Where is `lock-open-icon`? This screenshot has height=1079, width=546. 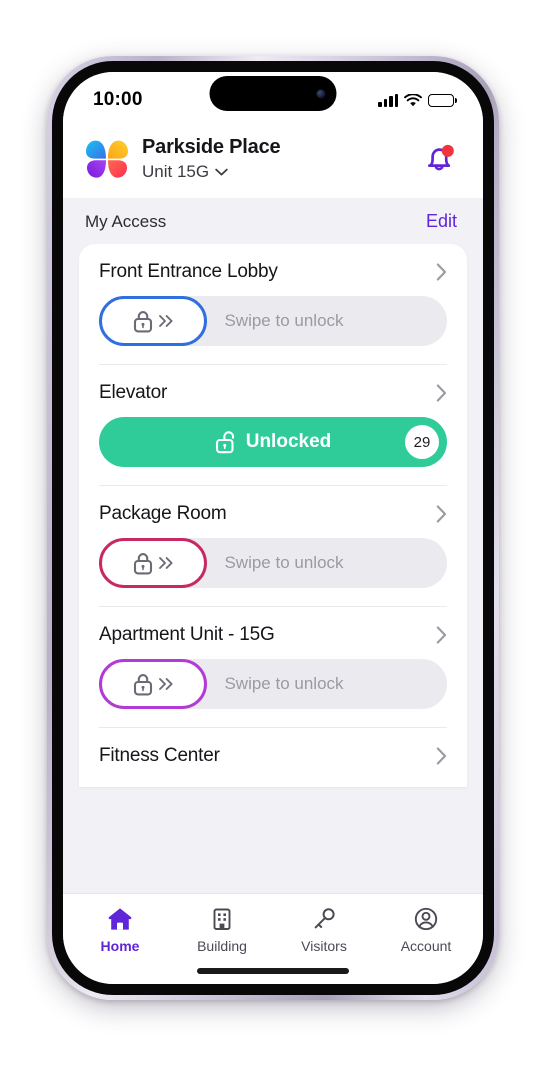 lock-open-icon is located at coordinates (224, 442).